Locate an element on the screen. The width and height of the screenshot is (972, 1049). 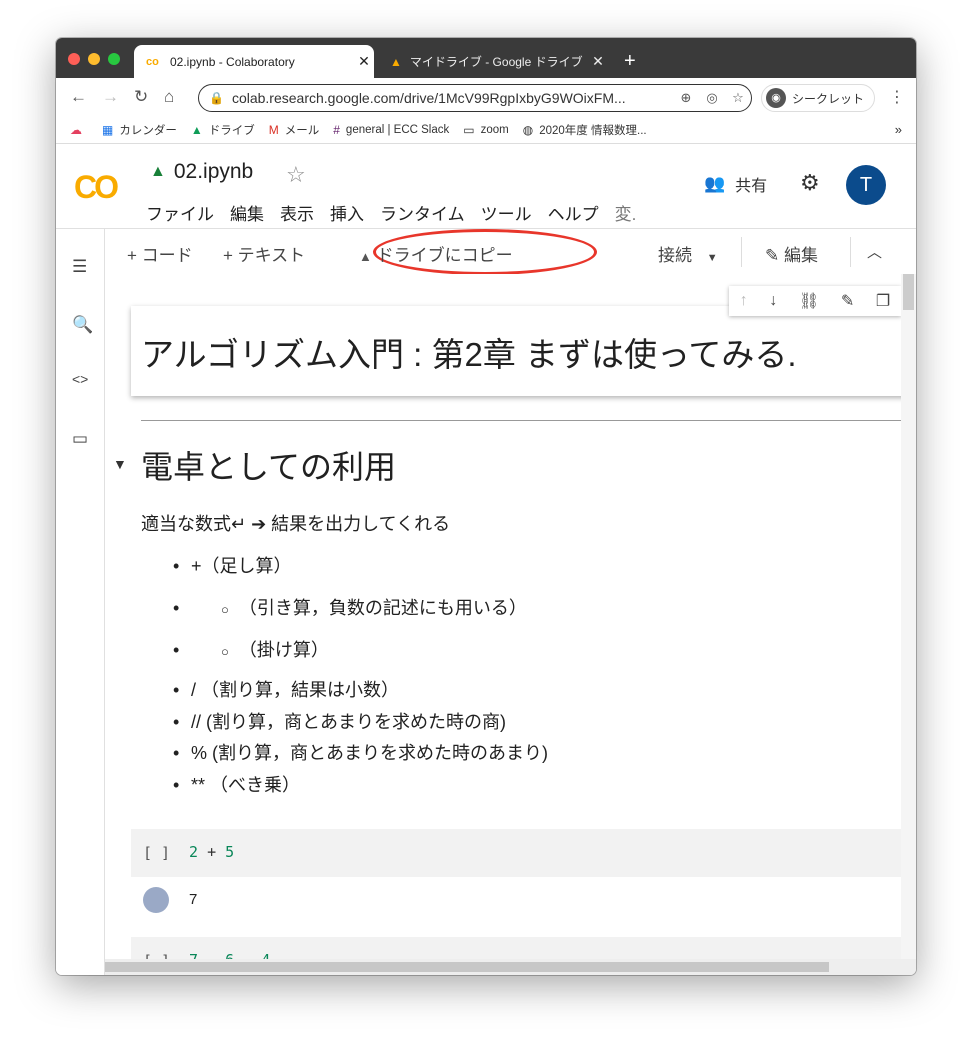
avatar: T is located at coordinates (866, 185).